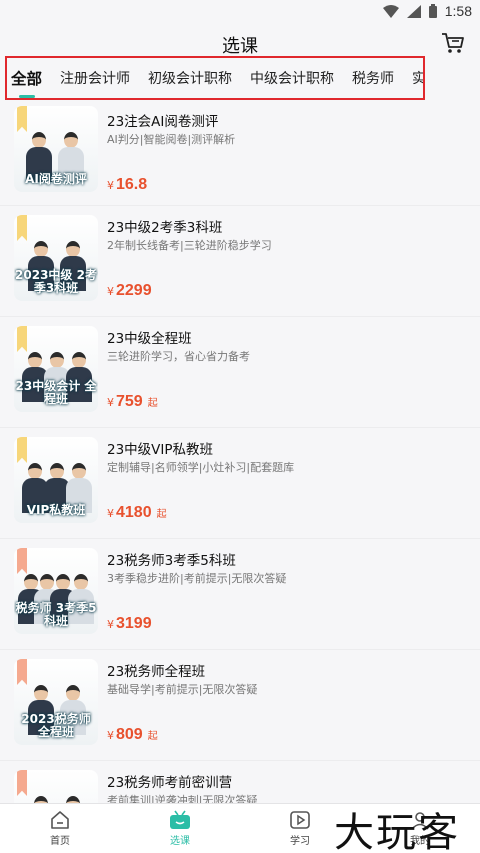  Describe the element at coordinates (182, 798) in the screenshot. I see `course-subtitle: 考前集训|逆袭冲刺|无限次答疑` at that location.